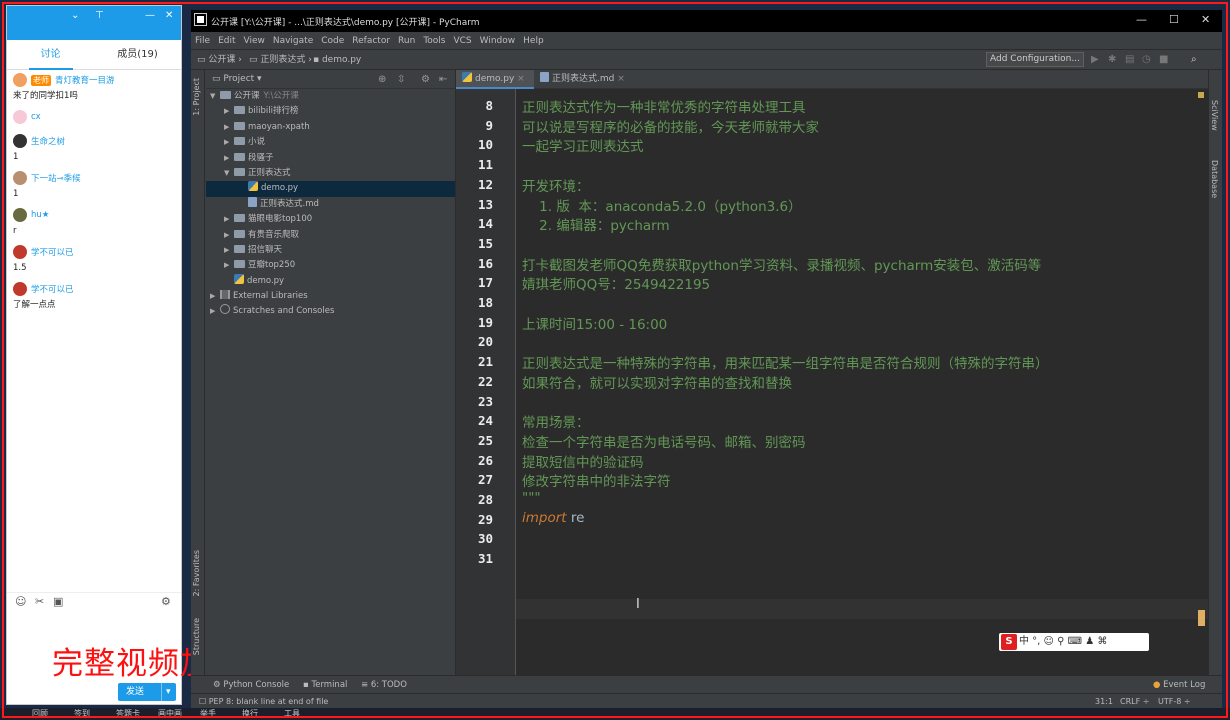 The width and height of the screenshot is (1230, 720). Describe the element at coordinates (75, 15) in the screenshot. I see `chevron-down-icon: ⌄` at that location.